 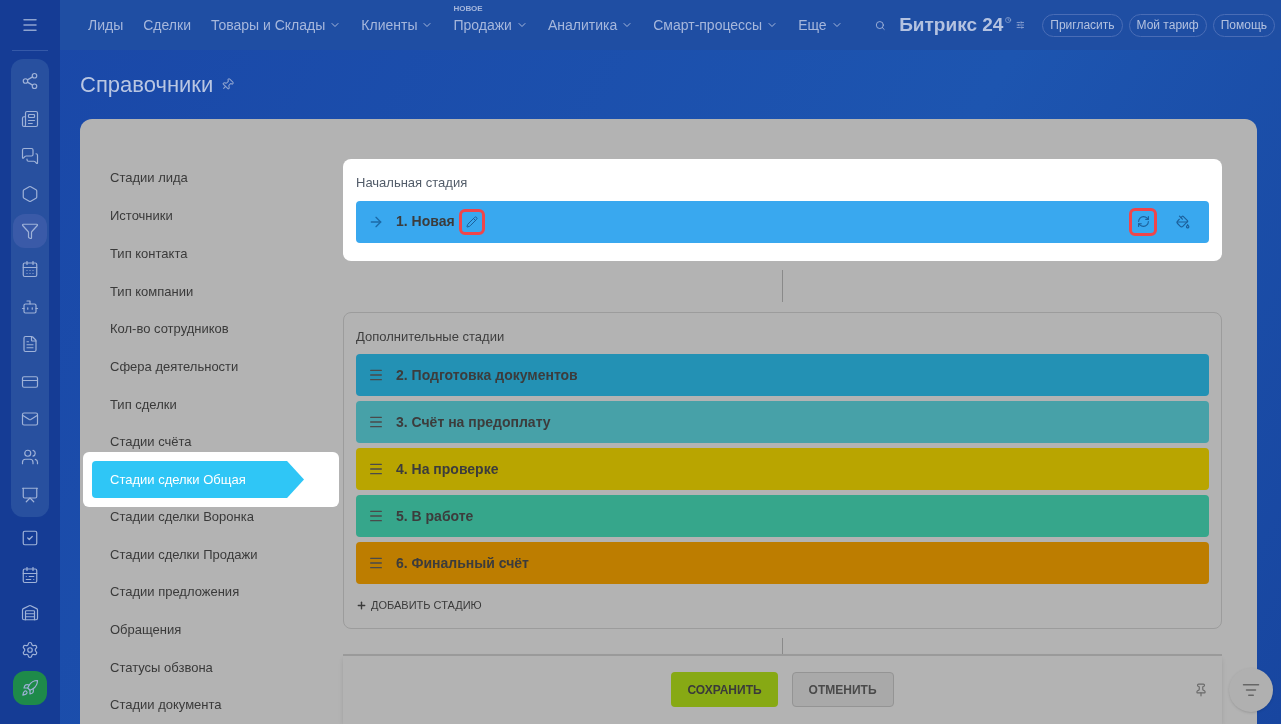 What do you see at coordinates (782, 221) in the screenshot?
I see `stage-bar: 1. Новая` at bounding box center [782, 221].